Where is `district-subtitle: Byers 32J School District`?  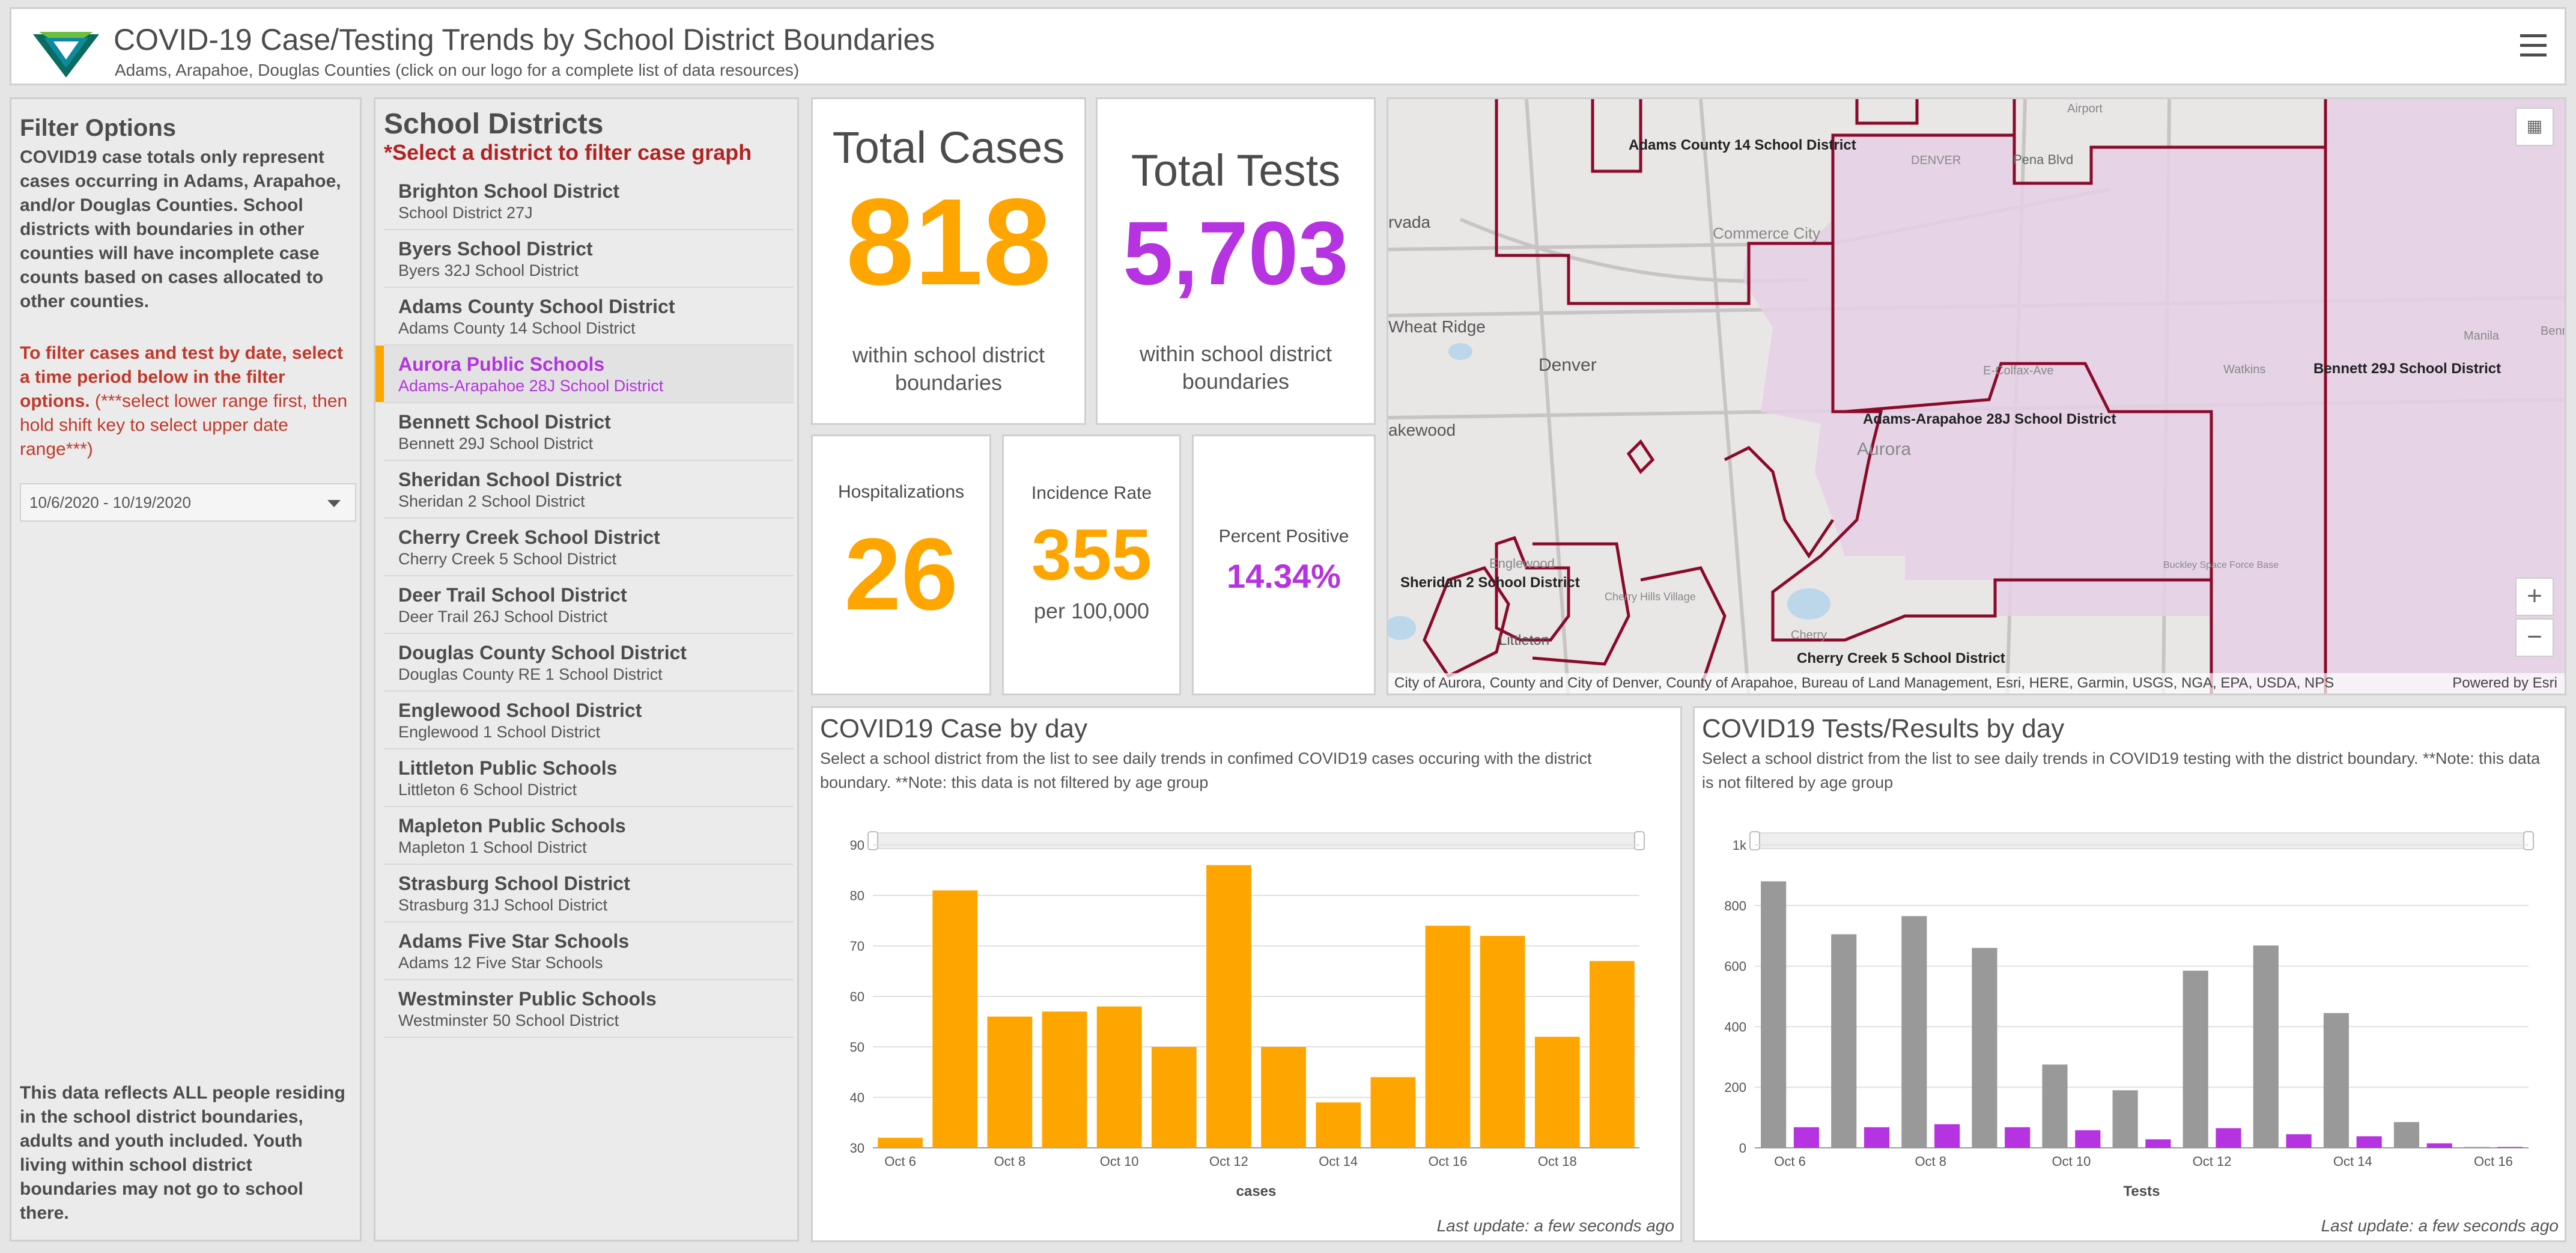
district-subtitle: Byers 32J School District is located at coordinates (488, 270).